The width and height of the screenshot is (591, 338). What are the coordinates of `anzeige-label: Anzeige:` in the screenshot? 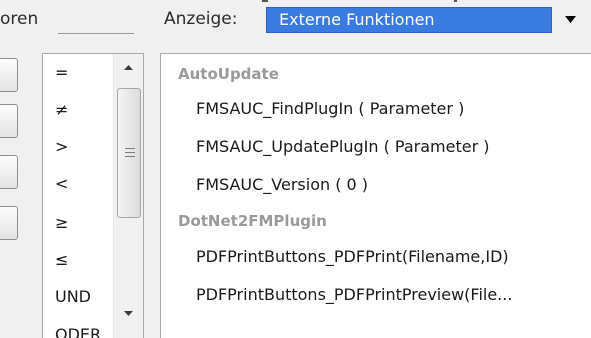 It's located at (201, 19).